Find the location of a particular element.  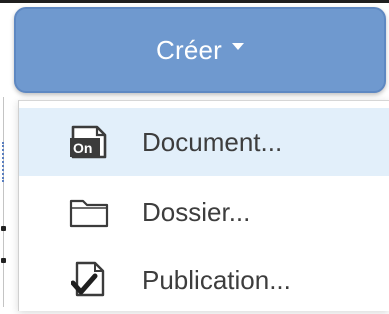

folder-icon is located at coordinates (89, 212).